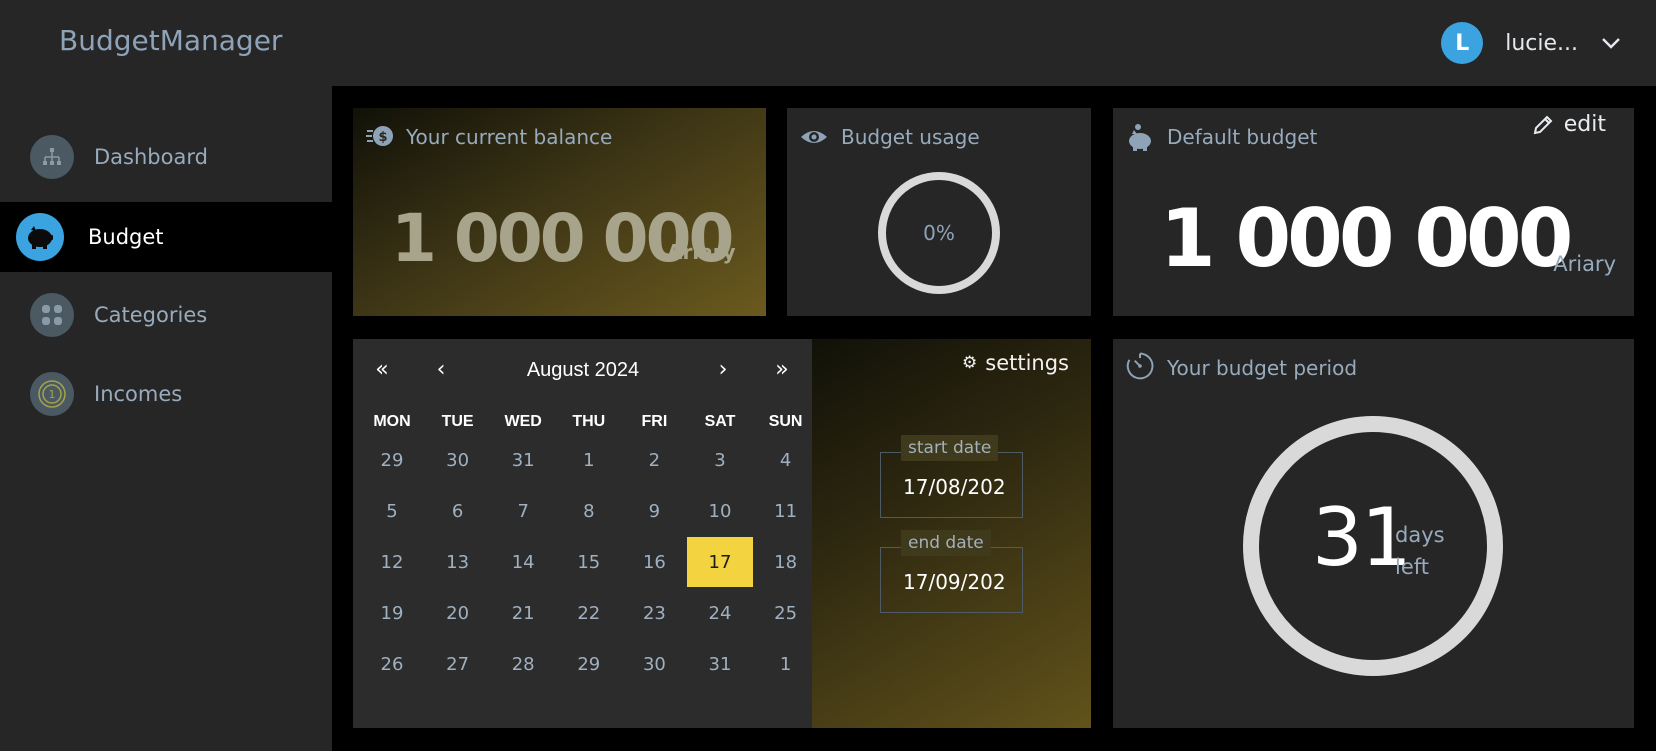 The image size is (1656, 751). I want to click on calendar-day: 13, so click(458, 562).